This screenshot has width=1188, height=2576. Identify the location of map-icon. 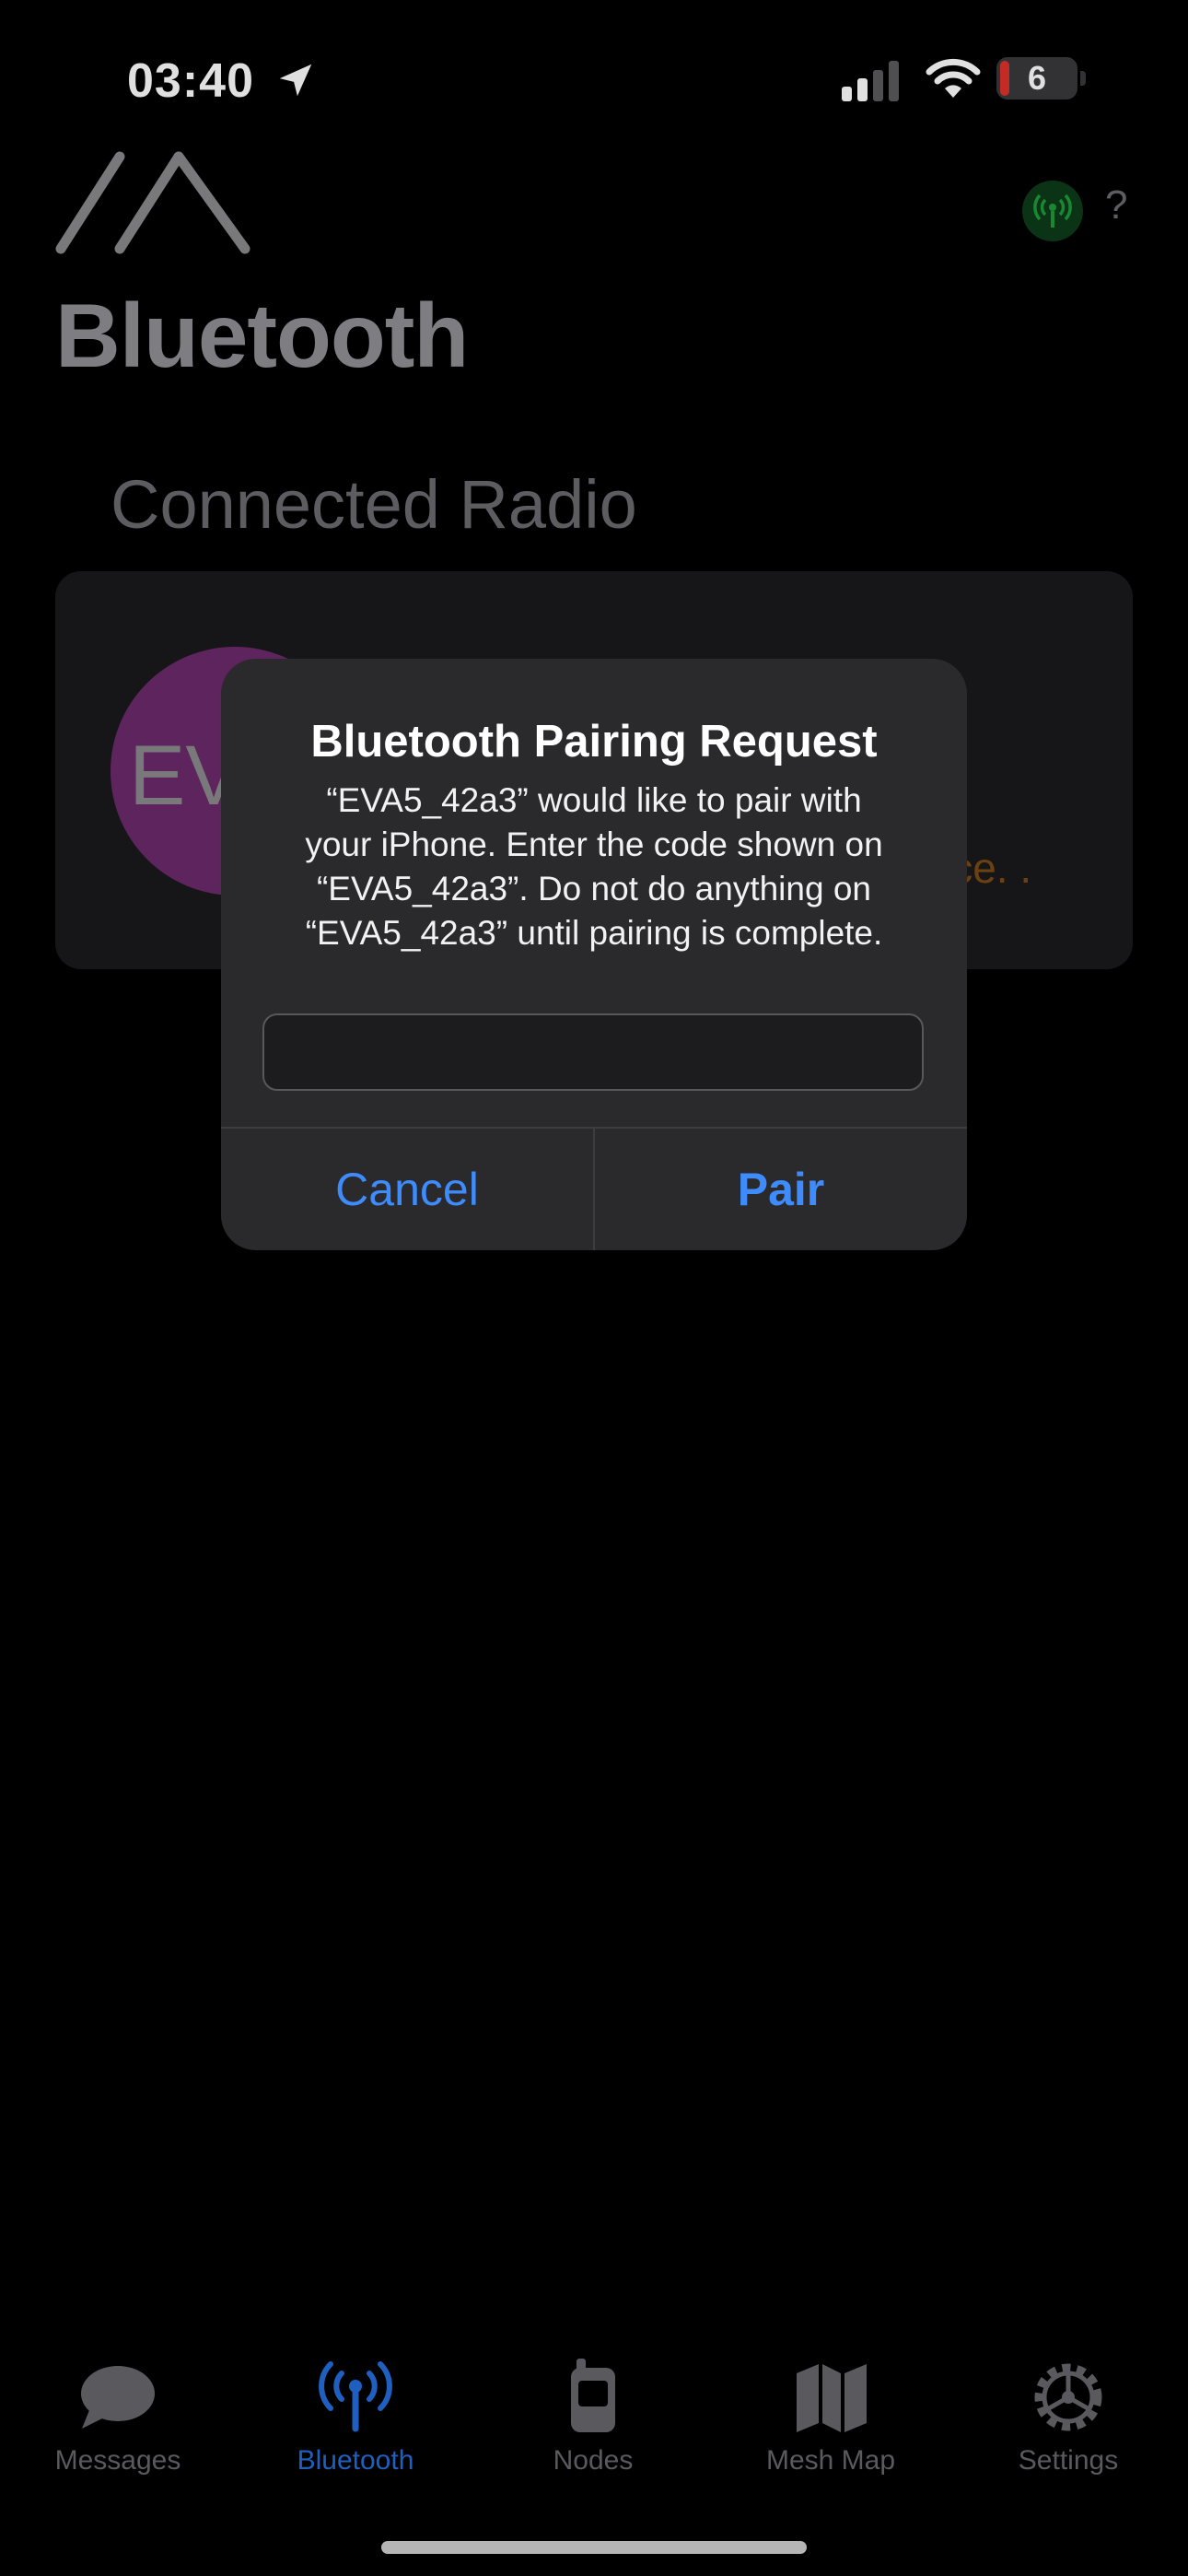
(832, 2398).